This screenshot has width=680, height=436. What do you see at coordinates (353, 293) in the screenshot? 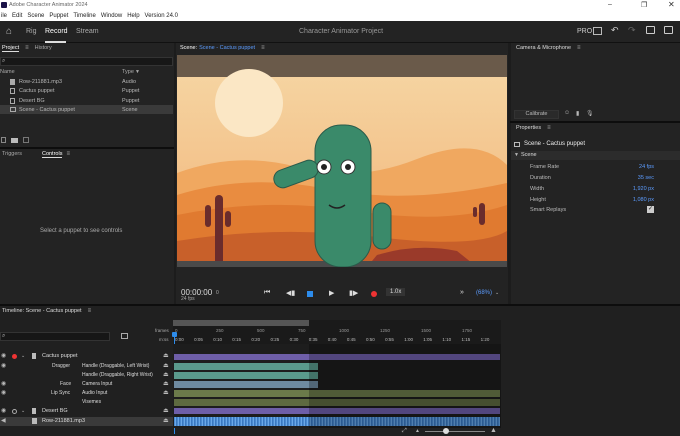
I see `step-forward-icon: ▮▶` at bounding box center [353, 293].